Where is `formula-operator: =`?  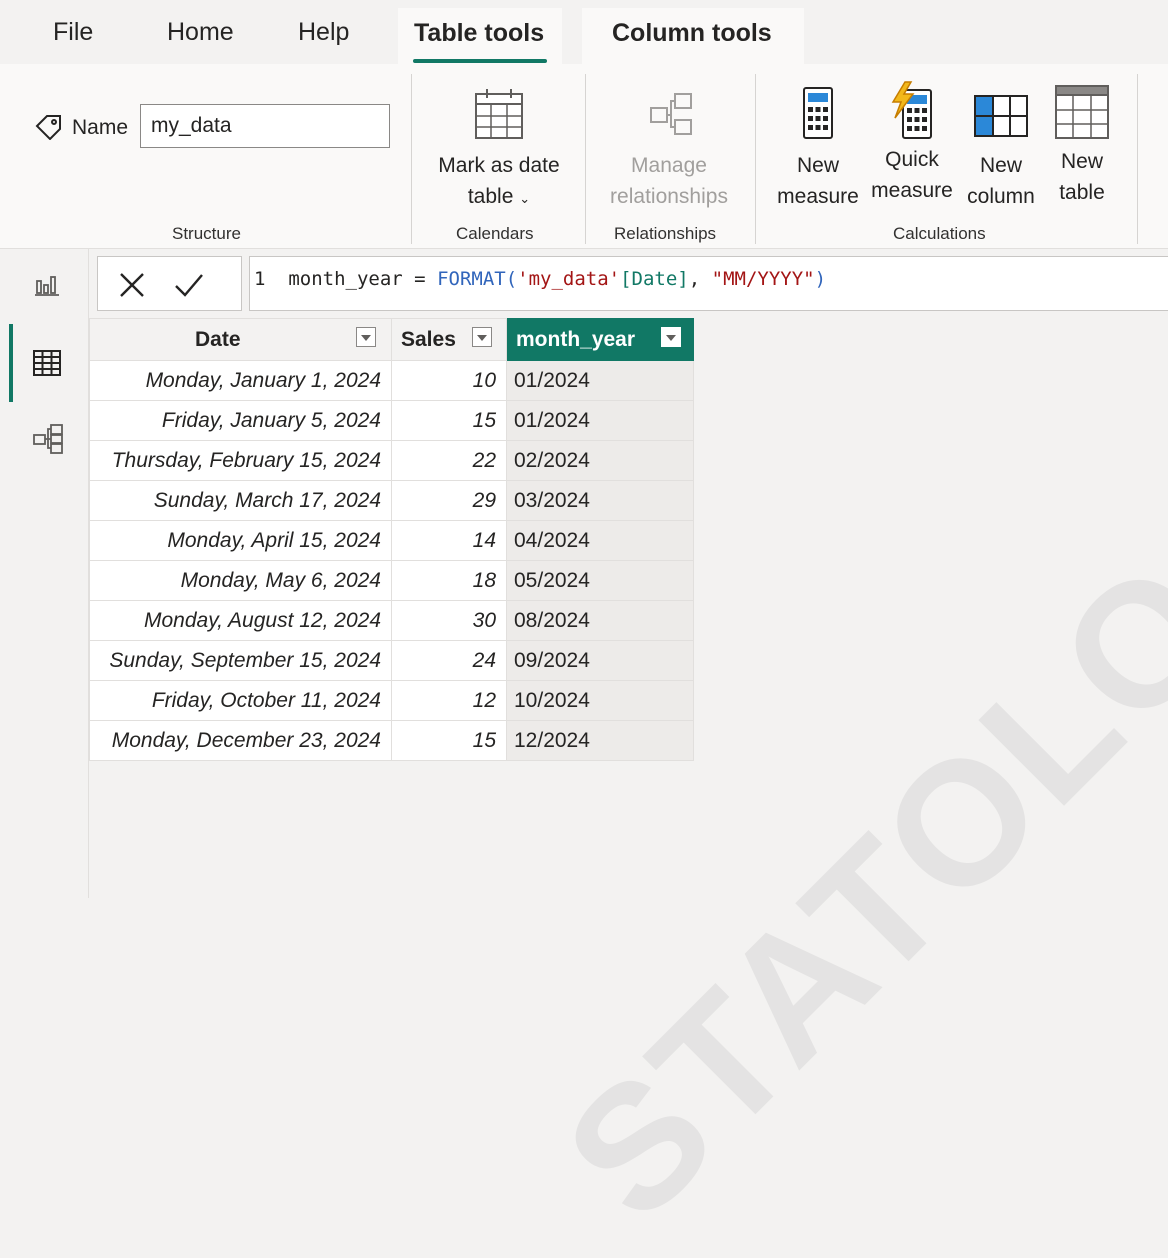 formula-operator: = is located at coordinates (420, 279).